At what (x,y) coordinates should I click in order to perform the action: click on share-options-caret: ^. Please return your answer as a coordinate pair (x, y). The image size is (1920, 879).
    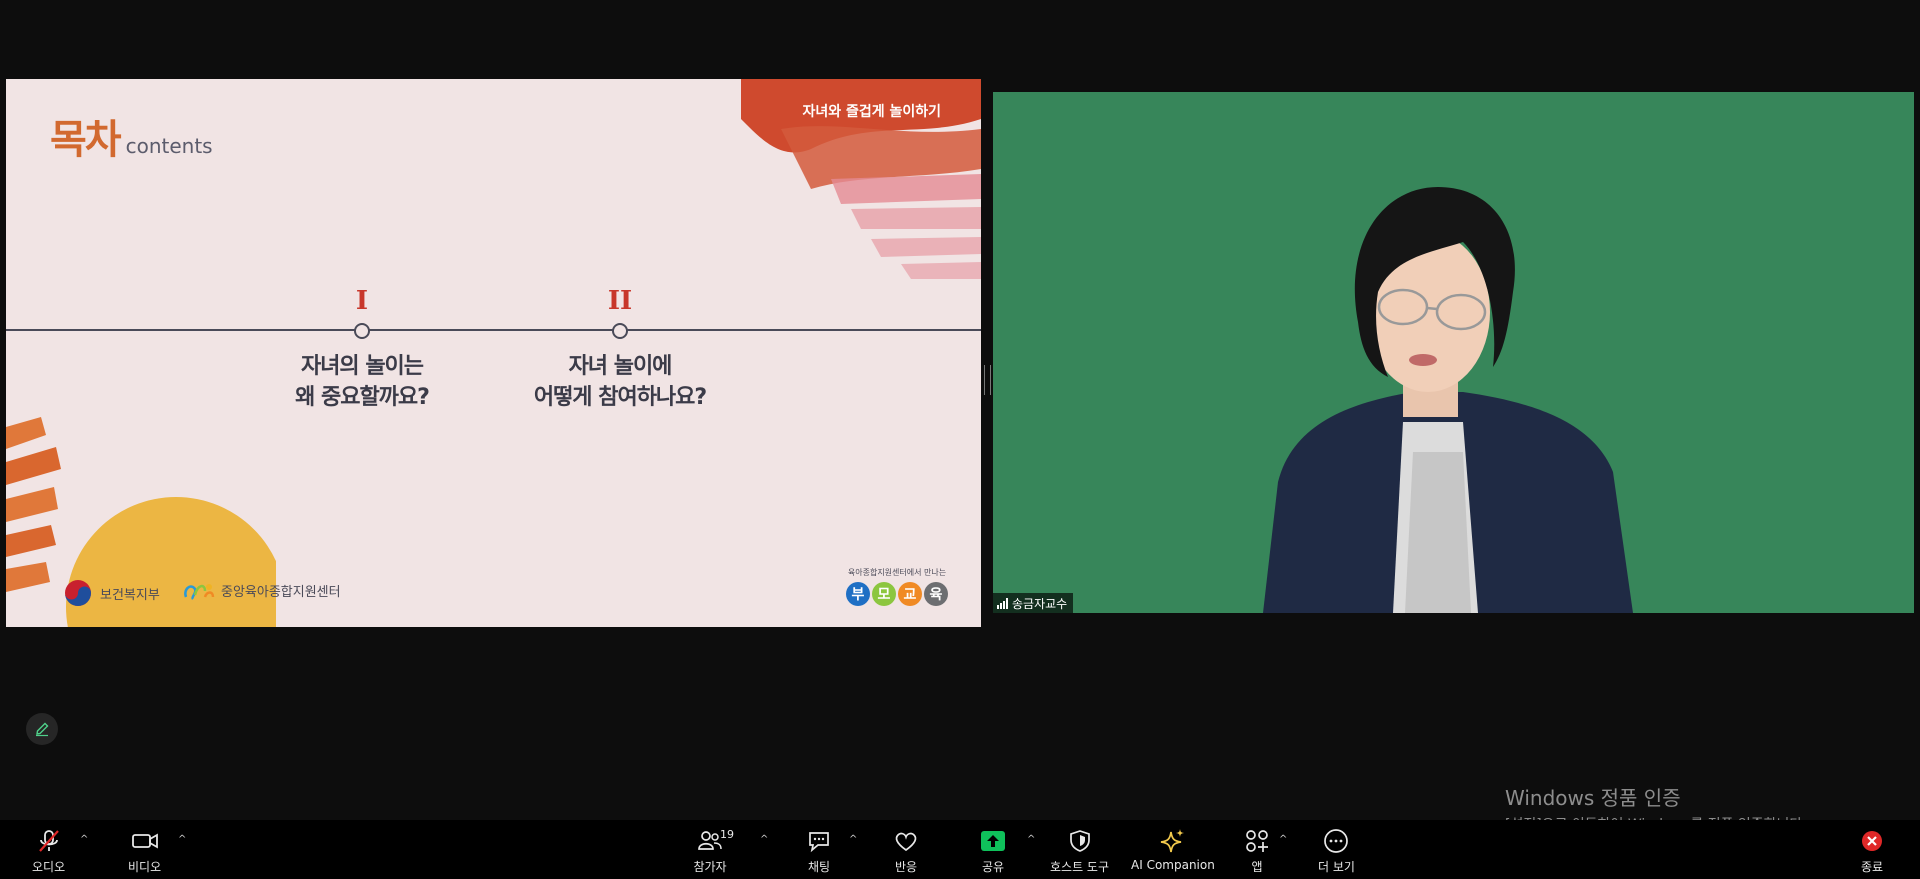
    Looking at the image, I should click on (1031, 839).